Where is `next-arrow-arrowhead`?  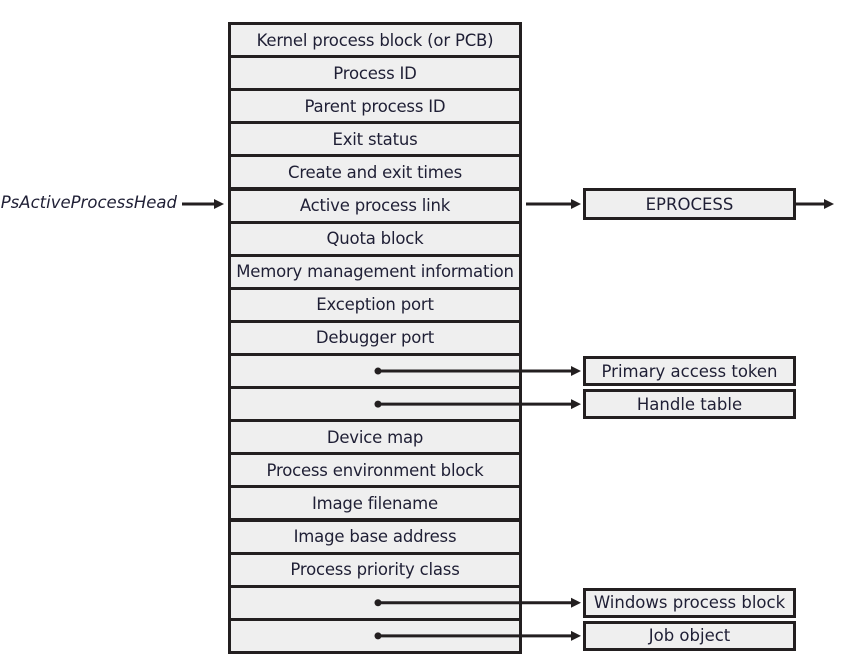 next-arrow-arrowhead is located at coordinates (829, 204).